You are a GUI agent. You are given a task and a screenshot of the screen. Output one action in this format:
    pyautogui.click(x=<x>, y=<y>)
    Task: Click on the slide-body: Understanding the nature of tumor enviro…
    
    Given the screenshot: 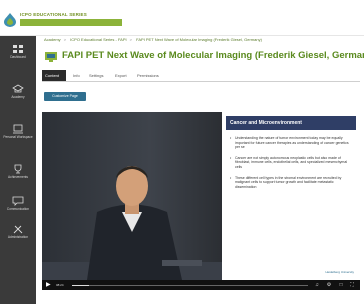 What is the action you would take?
    pyautogui.click(x=291, y=165)
    